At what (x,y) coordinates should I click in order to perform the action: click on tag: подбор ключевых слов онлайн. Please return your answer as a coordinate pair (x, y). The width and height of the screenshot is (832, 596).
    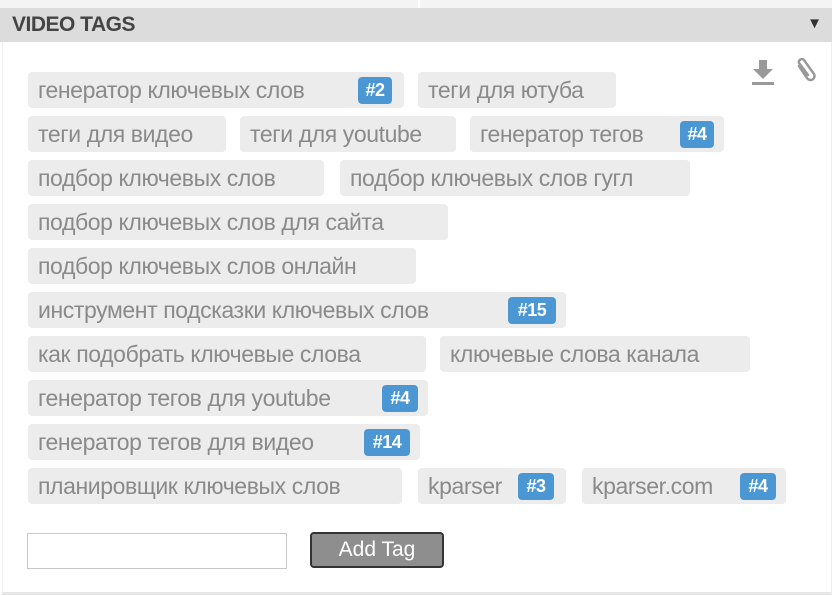
    Looking at the image, I should click on (222, 266).